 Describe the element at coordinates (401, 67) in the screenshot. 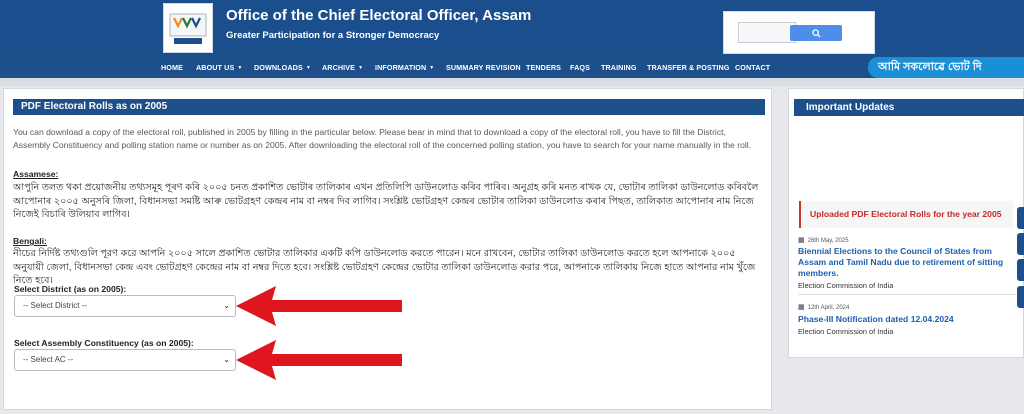

I see `nav-information-label: INFORMATION` at that location.